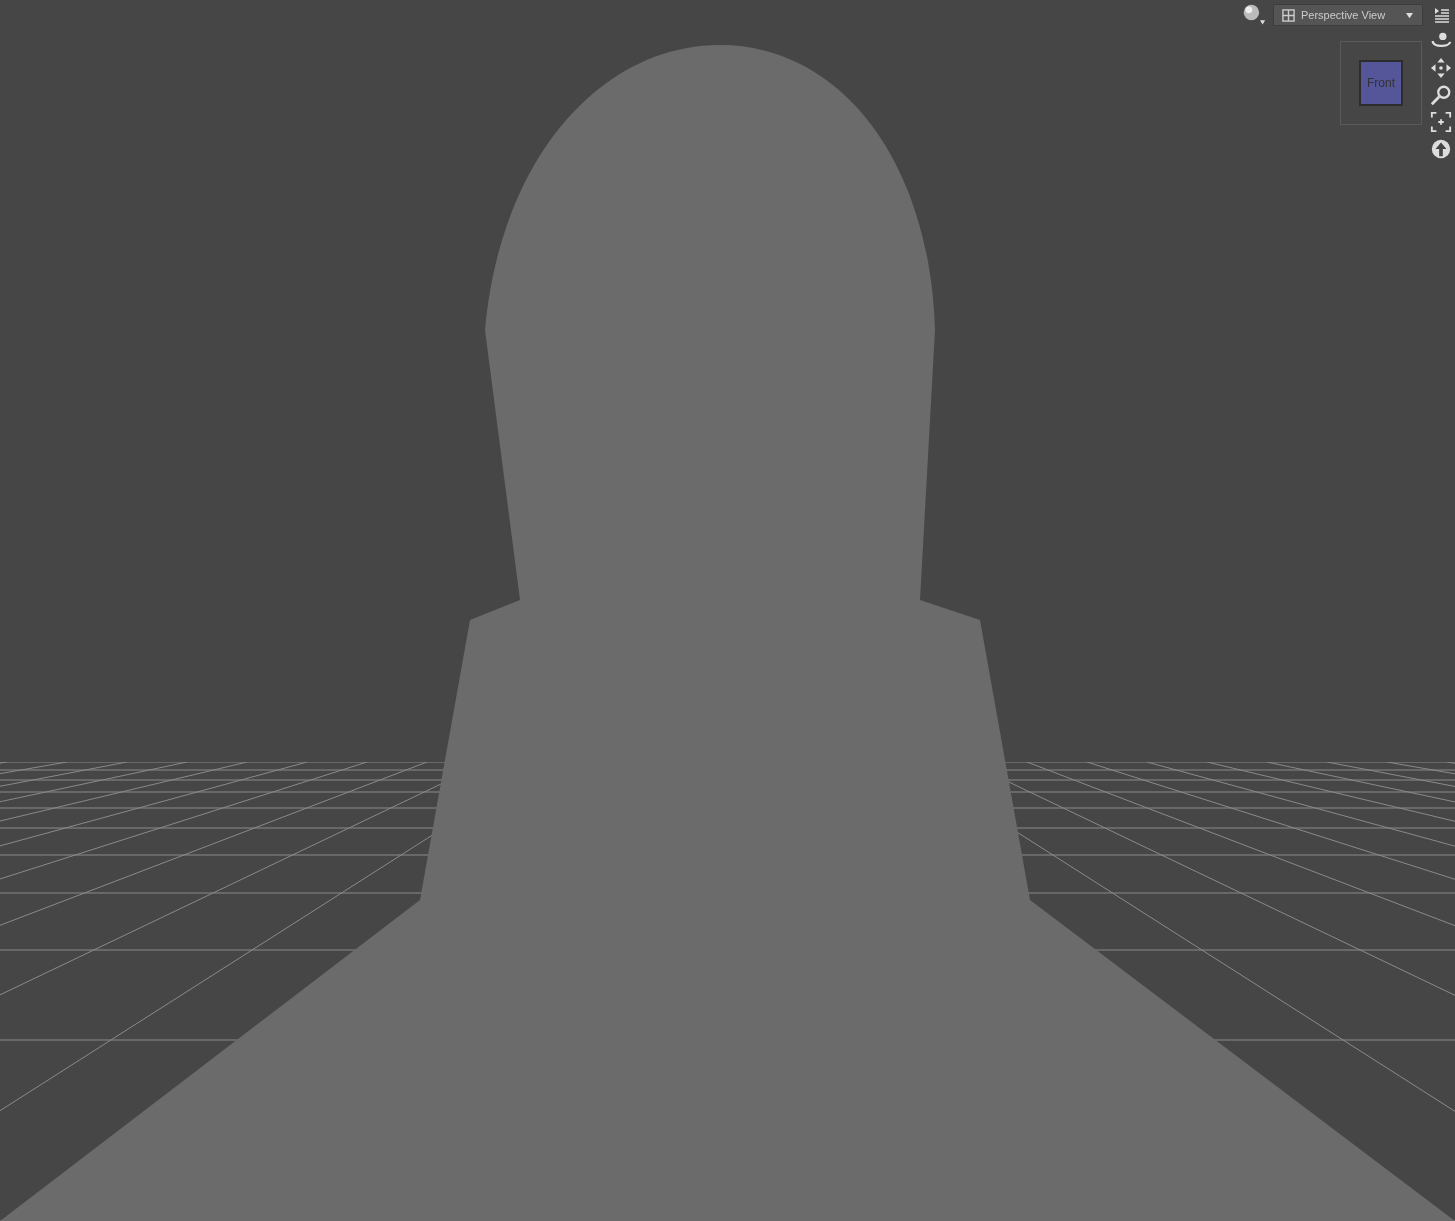  What do you see at coordinates (1441, 95) in the screenshot?
I see `zoom-icon` at bounding box center [1441, 95].